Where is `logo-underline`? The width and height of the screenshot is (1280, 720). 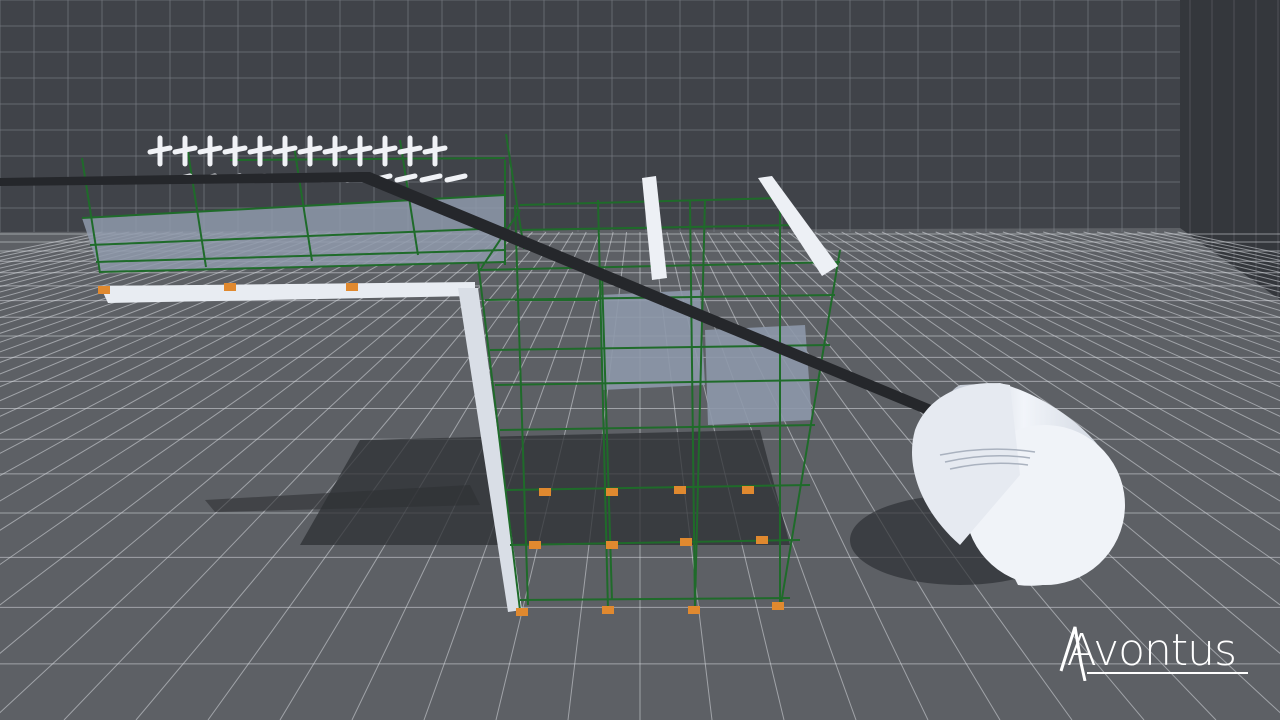 logo-underline is located at coordinates (1167, 673).